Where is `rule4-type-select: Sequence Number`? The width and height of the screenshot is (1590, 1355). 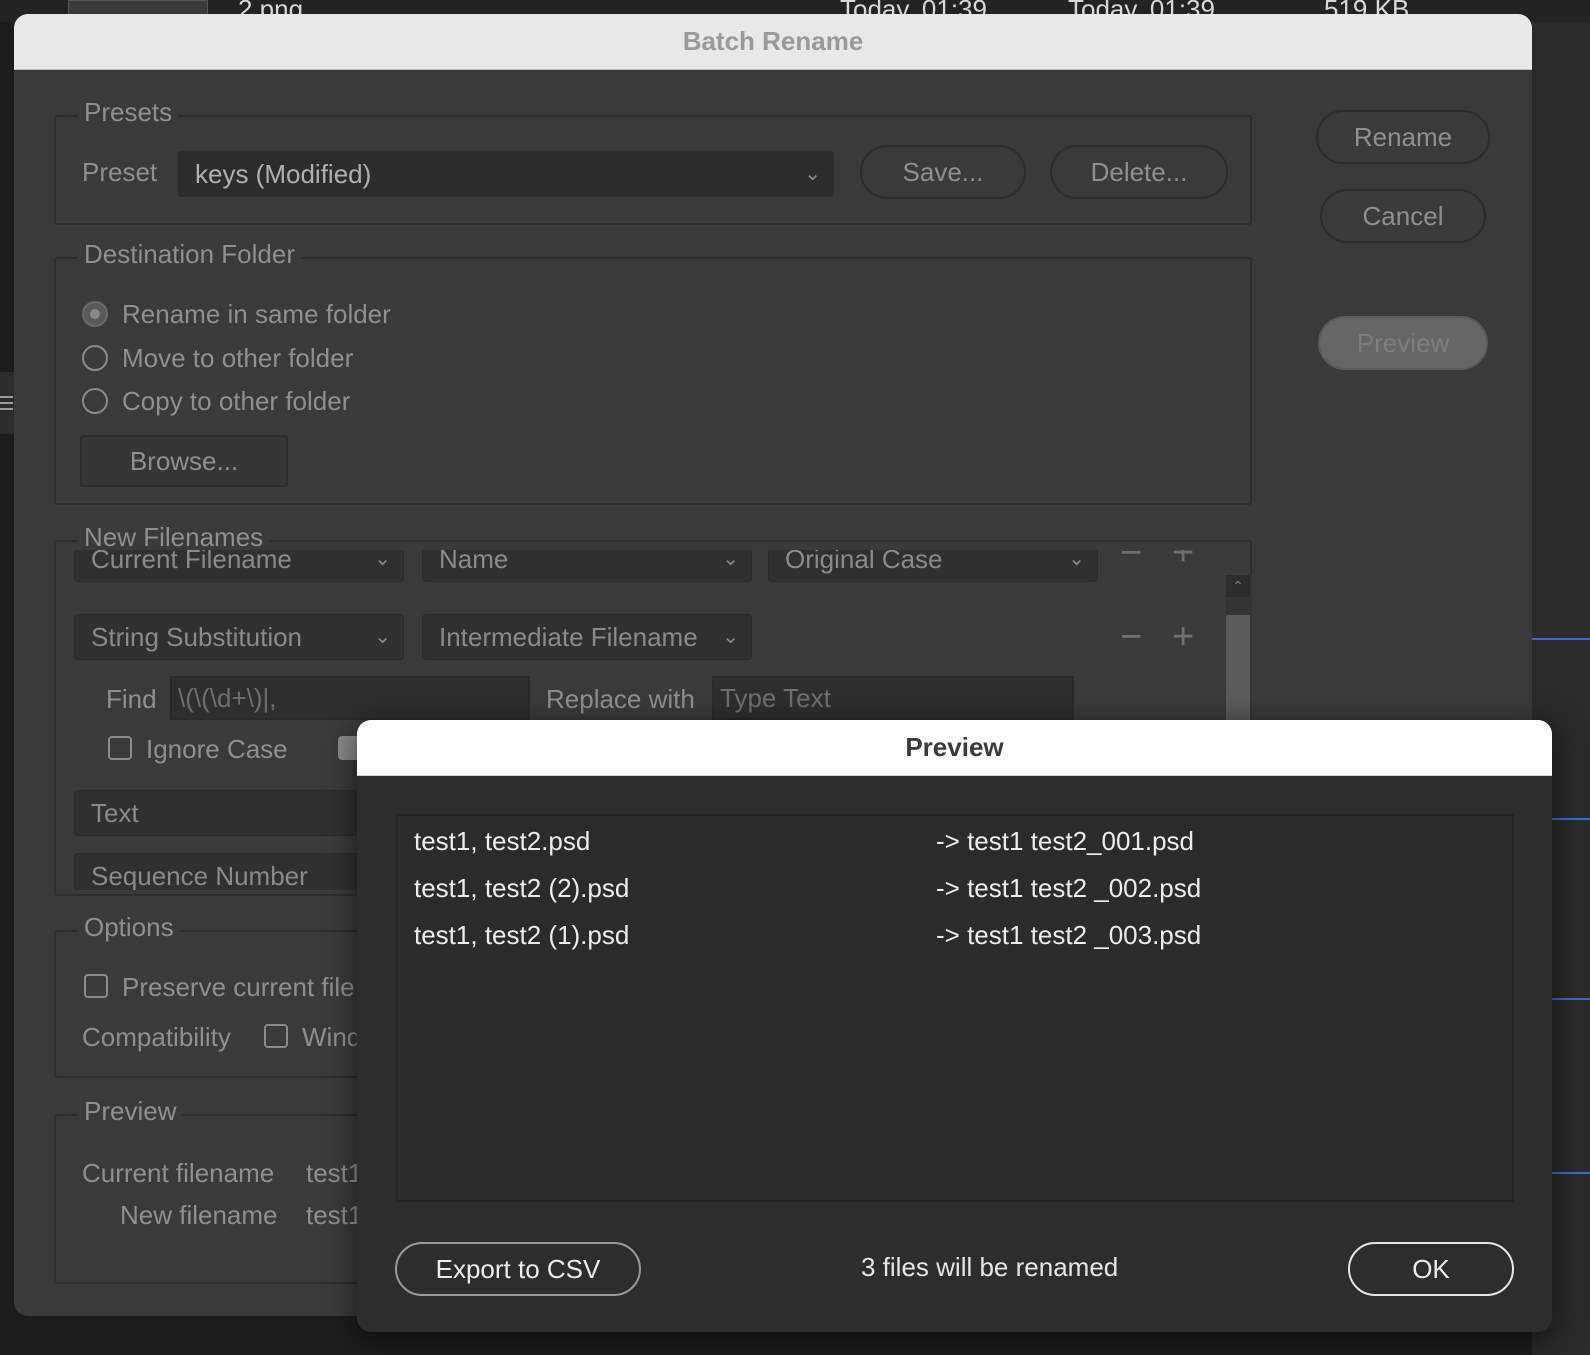
rule4-type-select: Sequence Number is located at coordinates (239, 871).